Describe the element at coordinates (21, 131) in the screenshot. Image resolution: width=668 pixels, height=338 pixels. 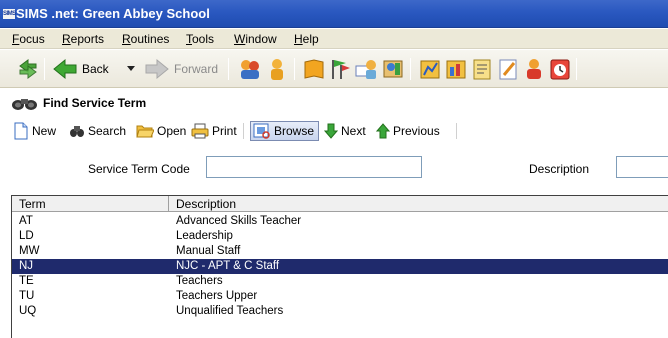
I see `new-document-icon` at that location.